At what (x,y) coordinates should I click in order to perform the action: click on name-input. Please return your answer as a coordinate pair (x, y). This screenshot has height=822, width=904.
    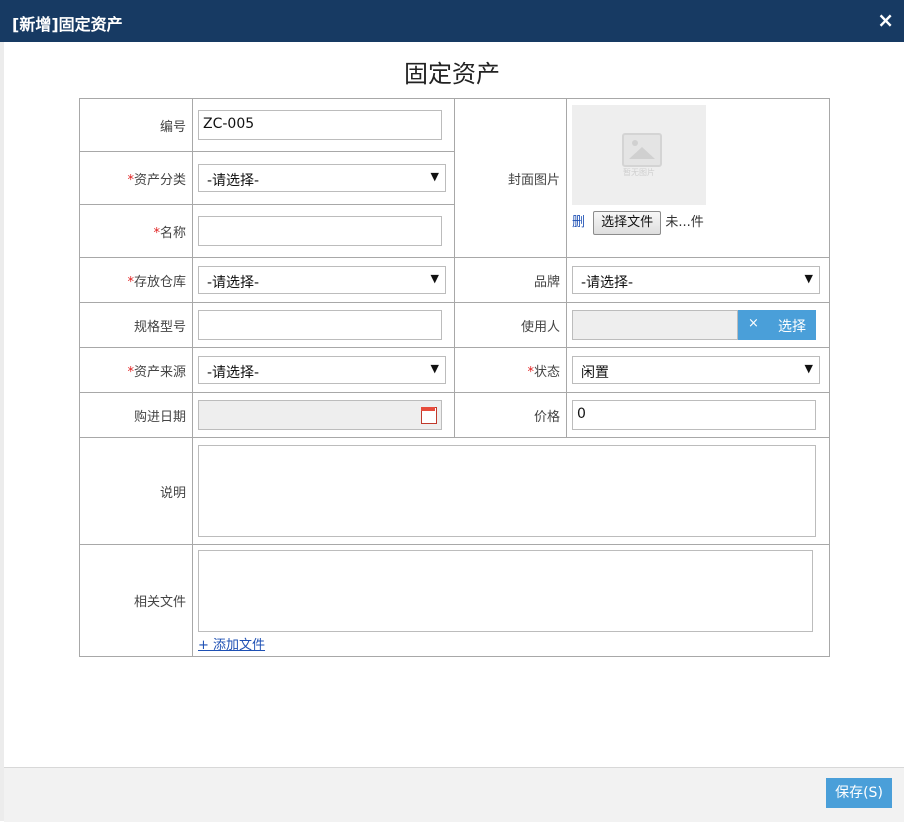
    Looking at the image, I should click on (320, 231).